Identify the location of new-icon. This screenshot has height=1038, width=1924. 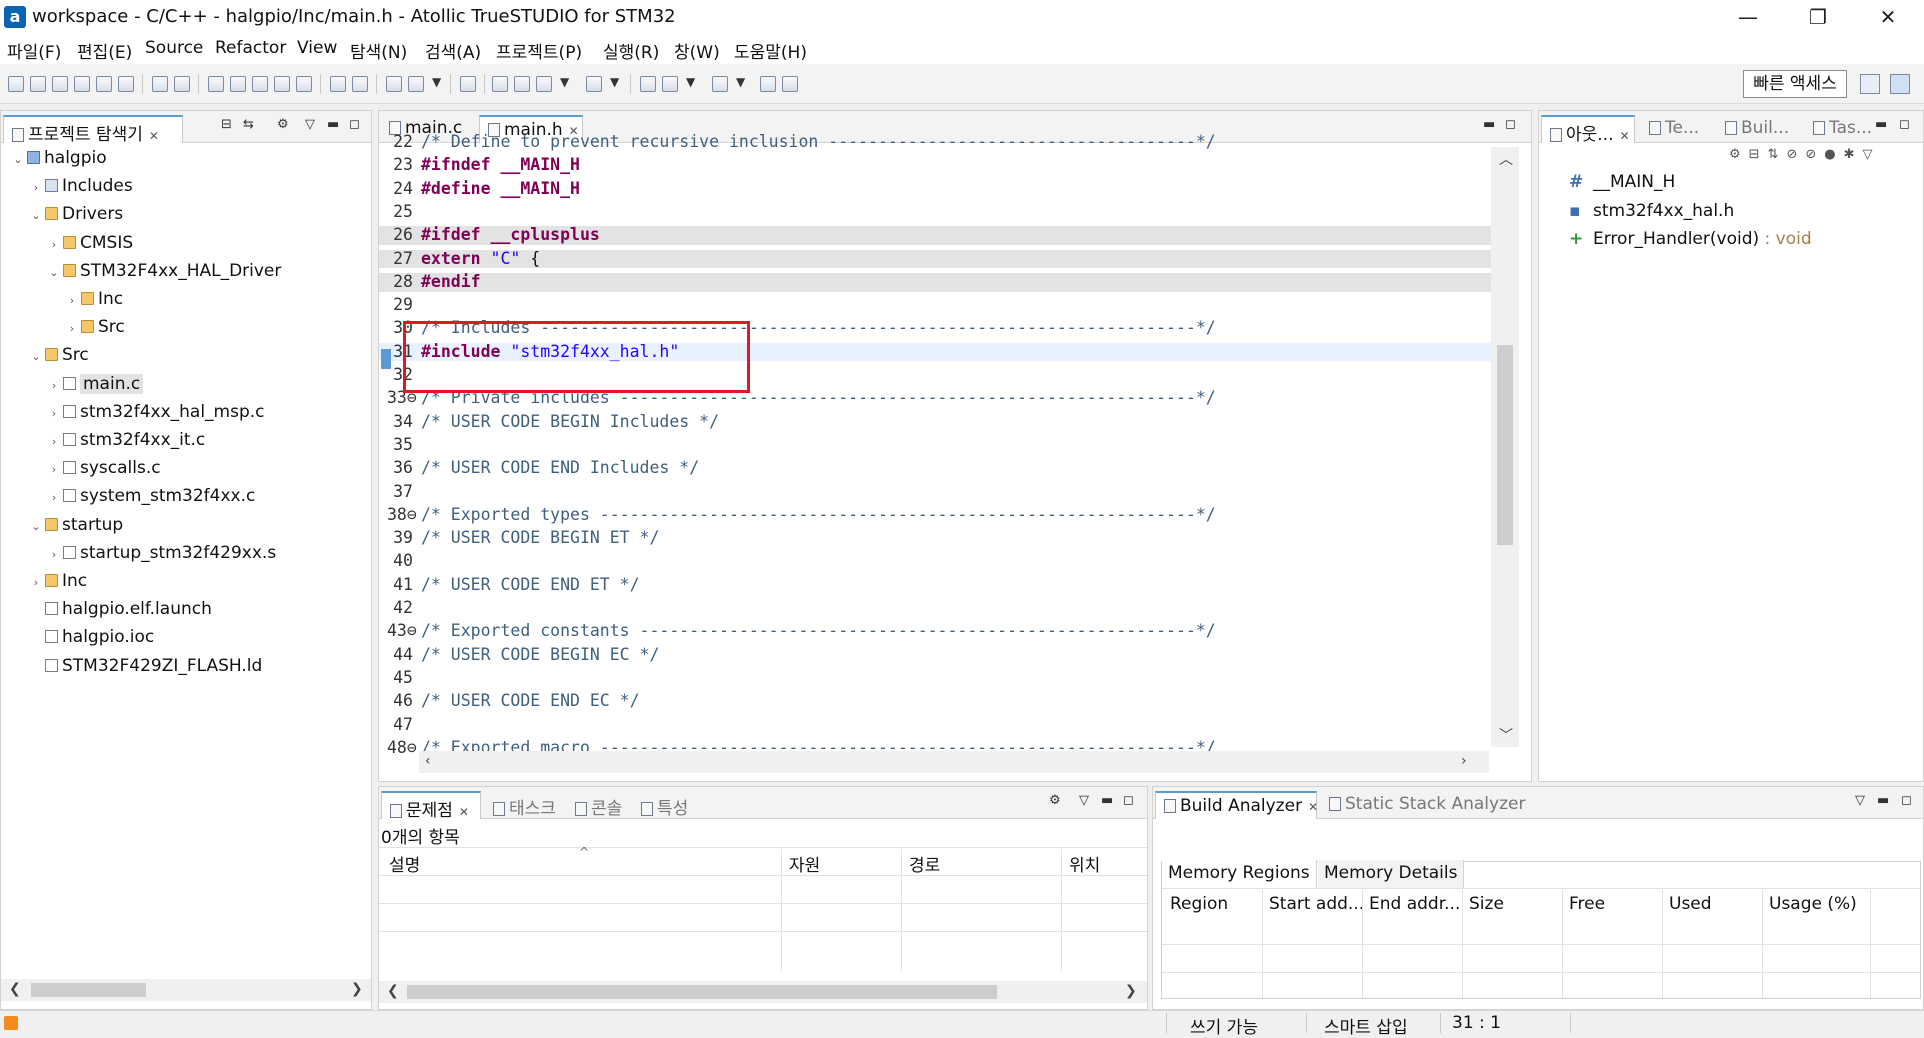
(16, 84).